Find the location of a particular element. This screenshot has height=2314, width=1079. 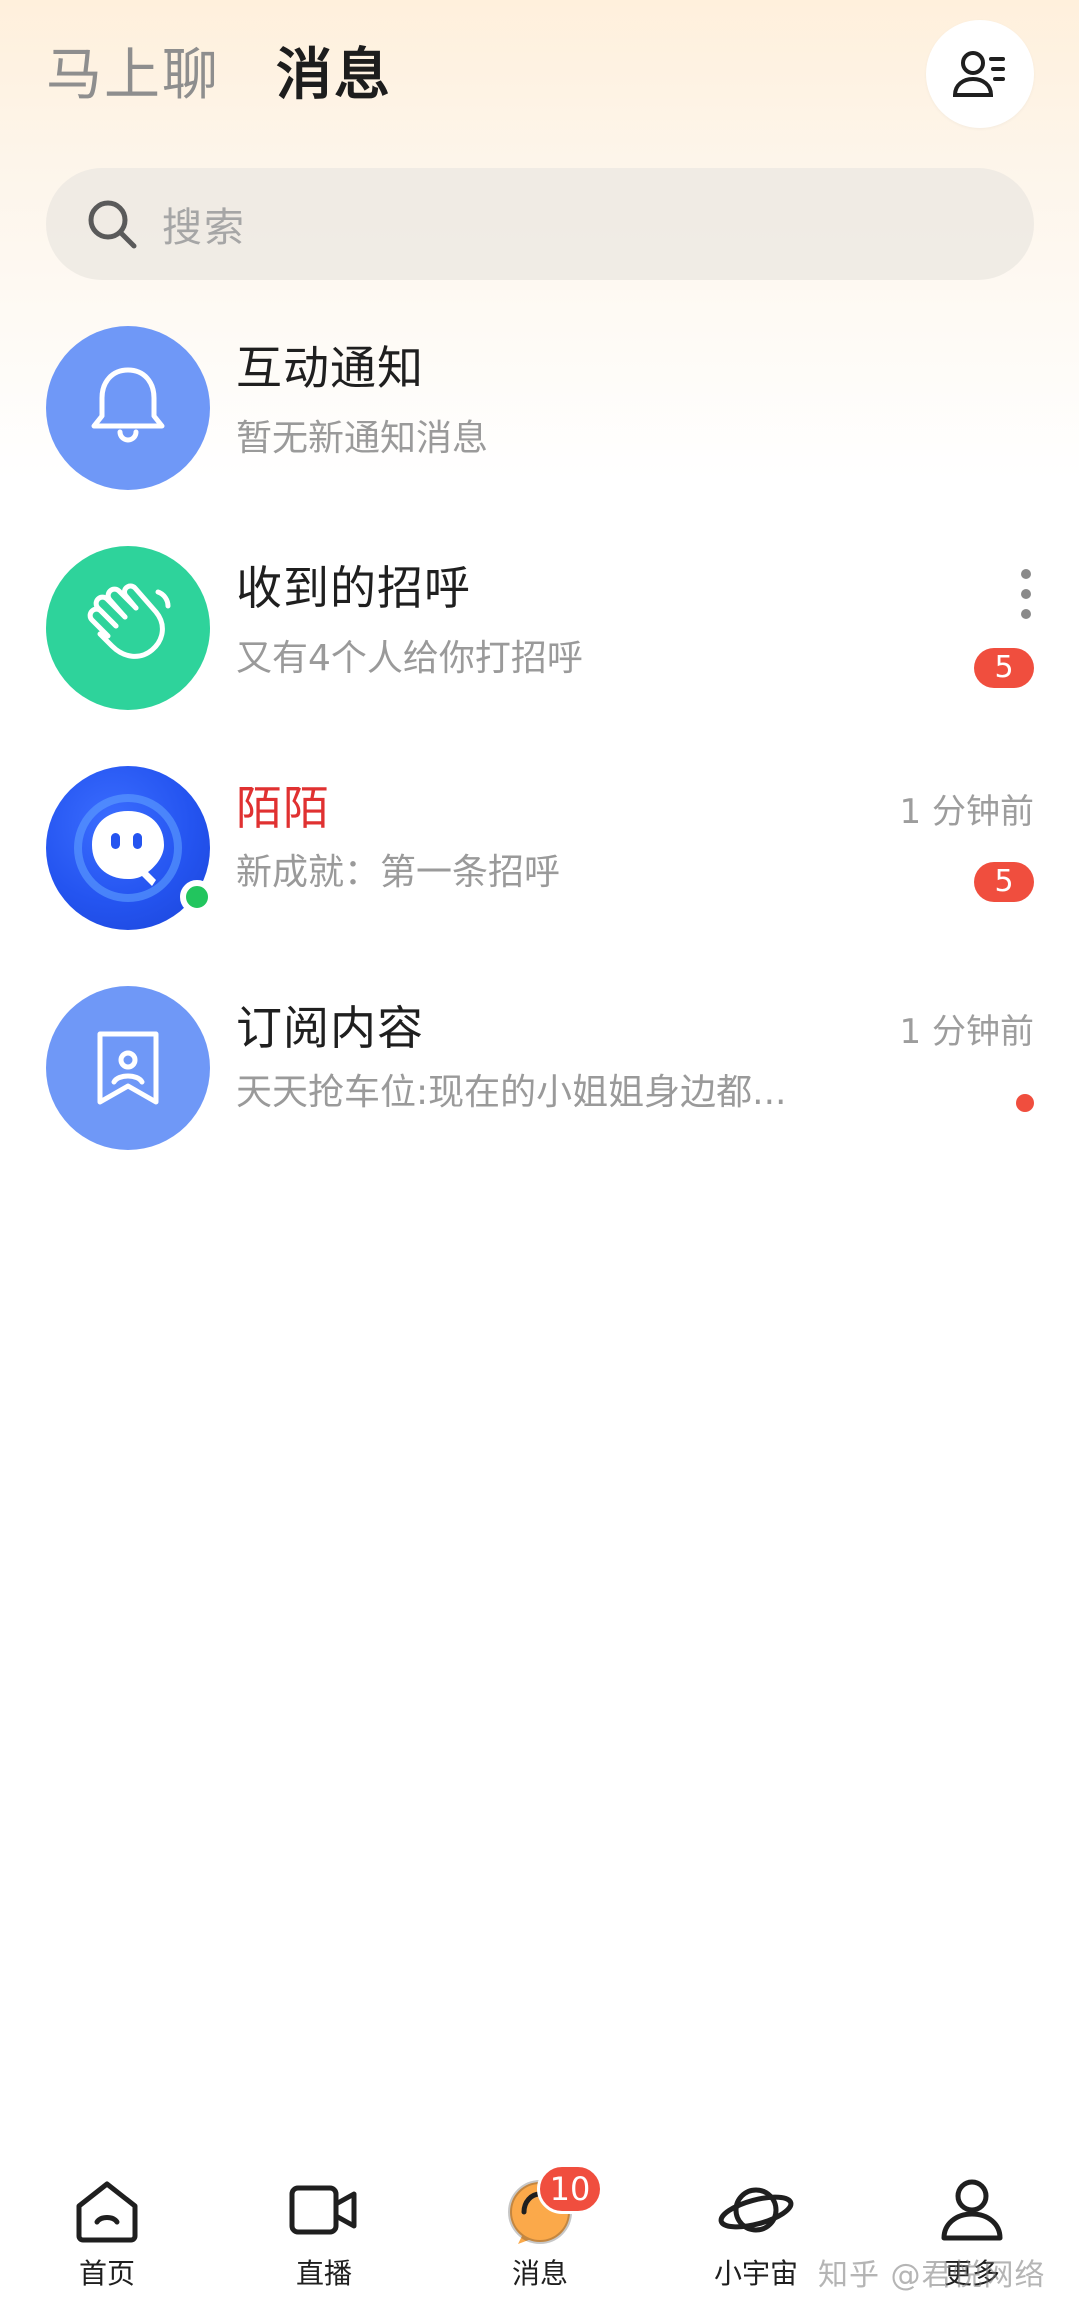

nav-label: 小宇宙 is located at coordinates (755, 2273).